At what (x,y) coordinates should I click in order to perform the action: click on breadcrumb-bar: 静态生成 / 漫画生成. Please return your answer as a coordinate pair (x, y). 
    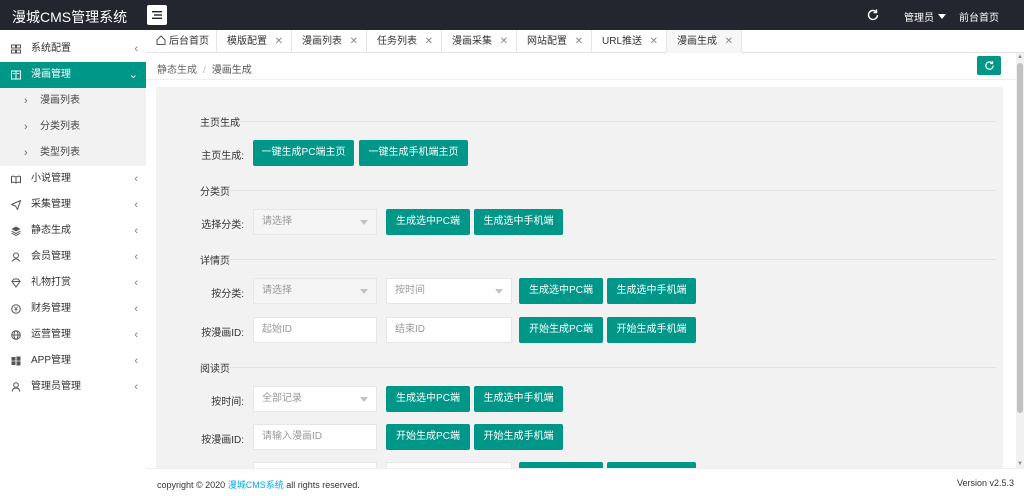
    Looking at the image, I should click on (581, 66).